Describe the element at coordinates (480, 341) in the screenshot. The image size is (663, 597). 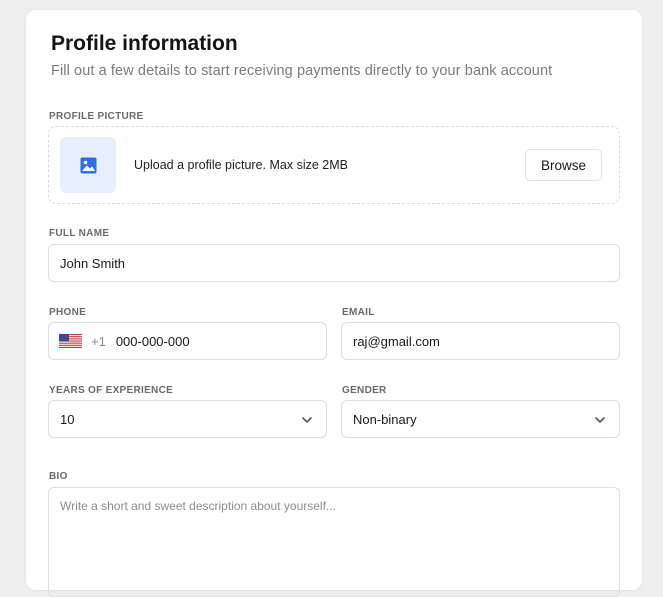
I see `email-input: raj@gmail.com` at that location.